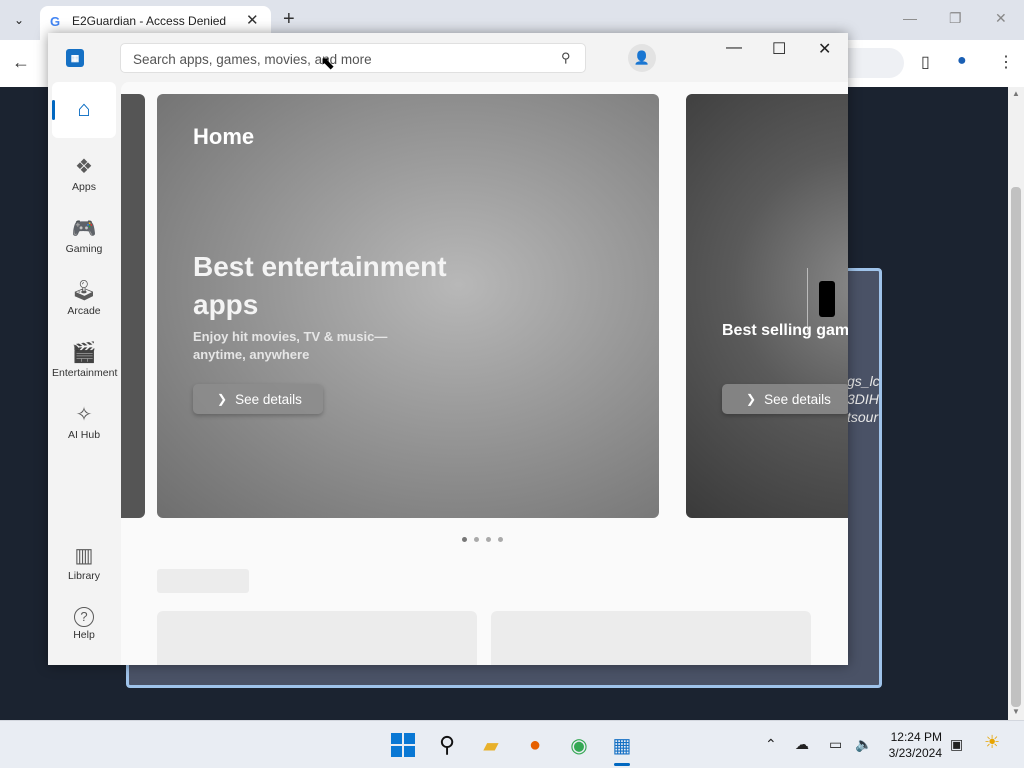  Describe the element at coordinates (863, 381) in the screenshot. I see `background-text: gs_lc` at that location.